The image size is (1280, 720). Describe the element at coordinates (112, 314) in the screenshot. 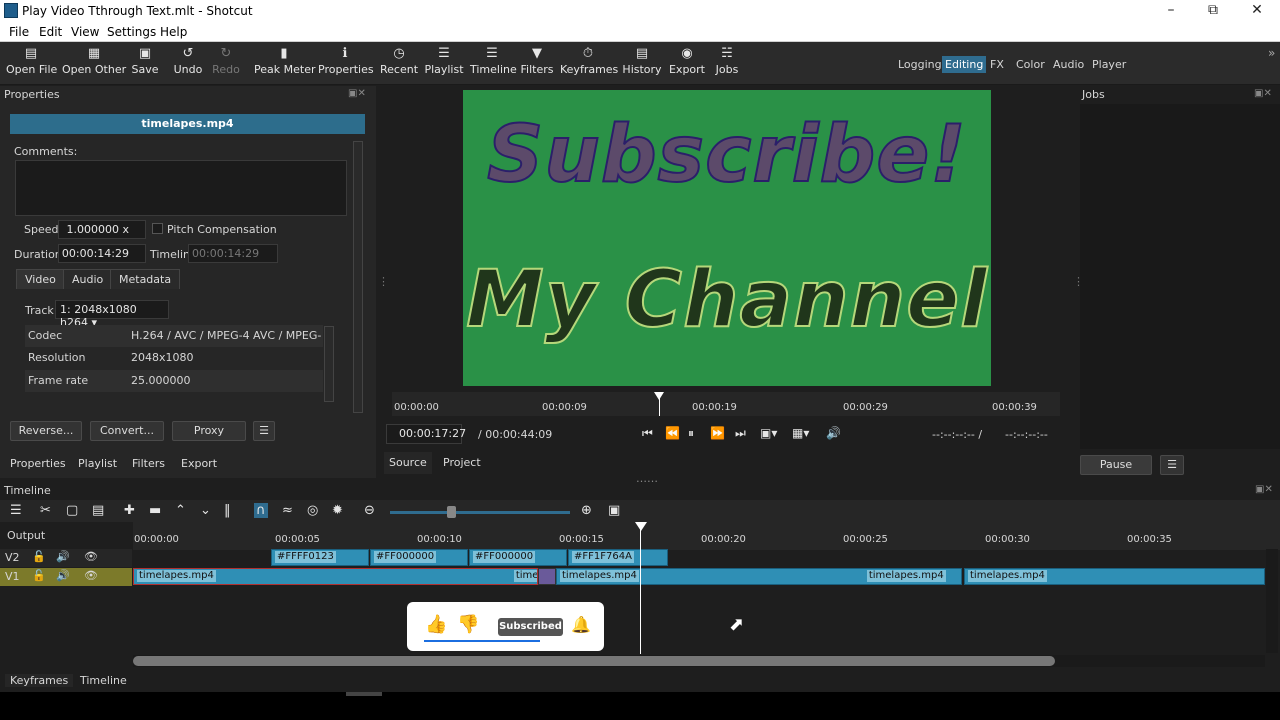

I see `track-select: 1: 2048x1080 h264 ▾` at that location.